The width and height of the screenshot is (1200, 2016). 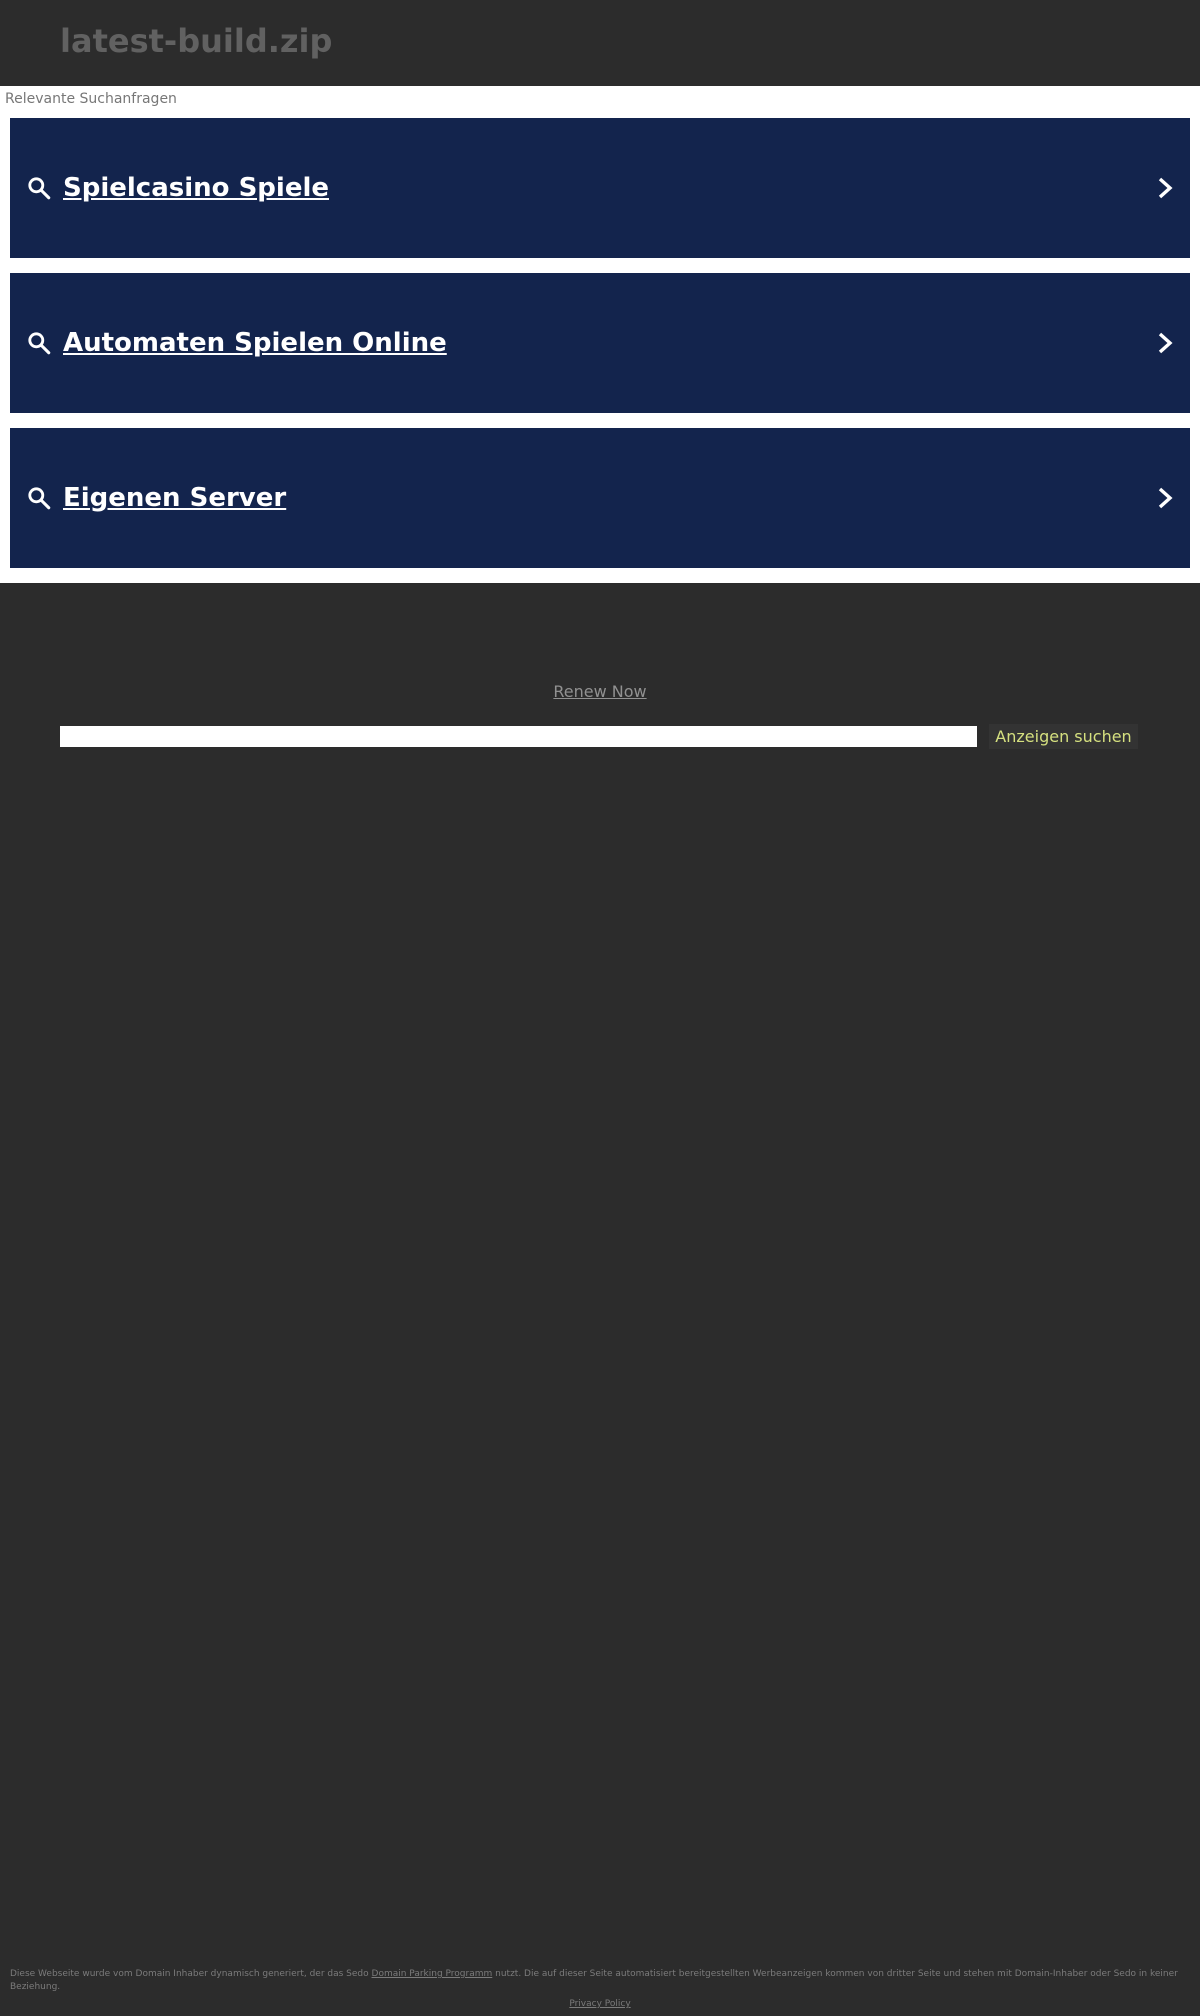 I want to click on related-search-link-3: Eigenen Server, so click(x=600, y=498).